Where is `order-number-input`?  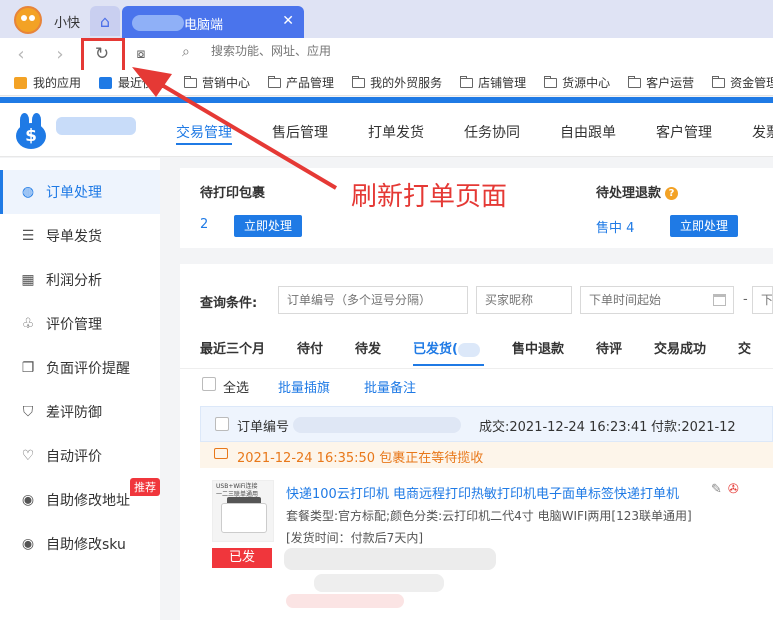
order-number-input is located at coordinates (373, 300).